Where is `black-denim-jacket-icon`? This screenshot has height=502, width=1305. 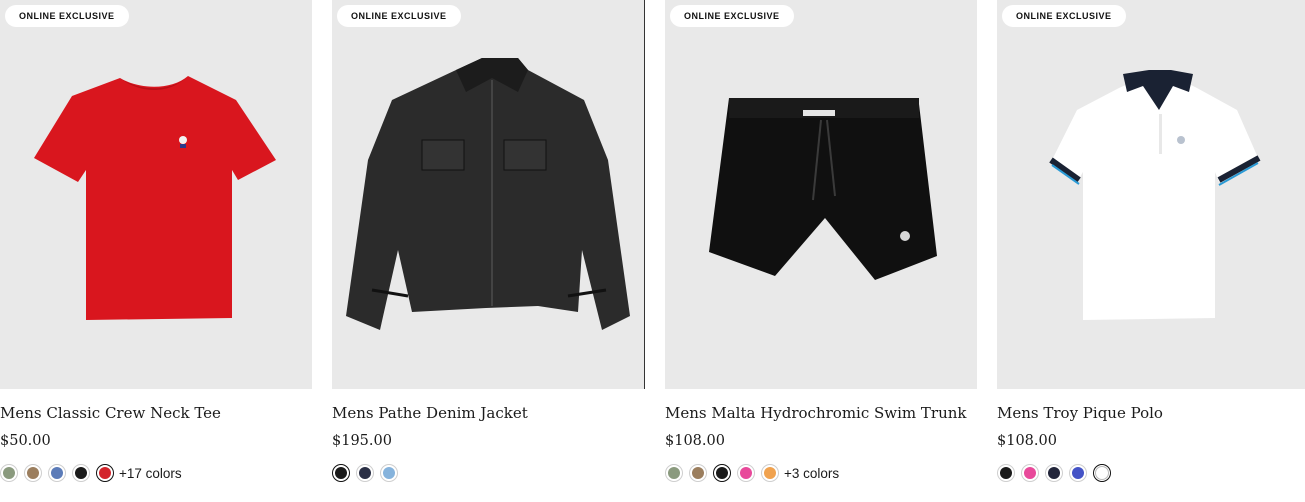 black-denim-jacket-icon is located at coordinates (488, 194).